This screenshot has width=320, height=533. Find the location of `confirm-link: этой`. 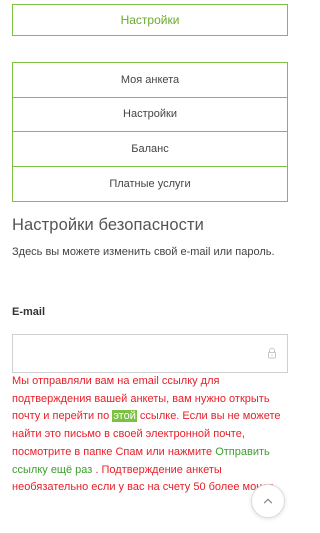

confirm-link: этой is located at coordinates (124, 416).